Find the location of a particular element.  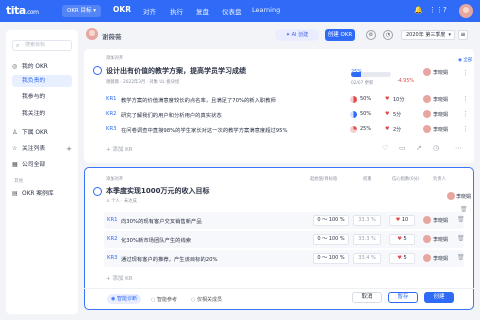

period-select: ▾ 2020年 第三季度 is located at coordinates (428, 35).